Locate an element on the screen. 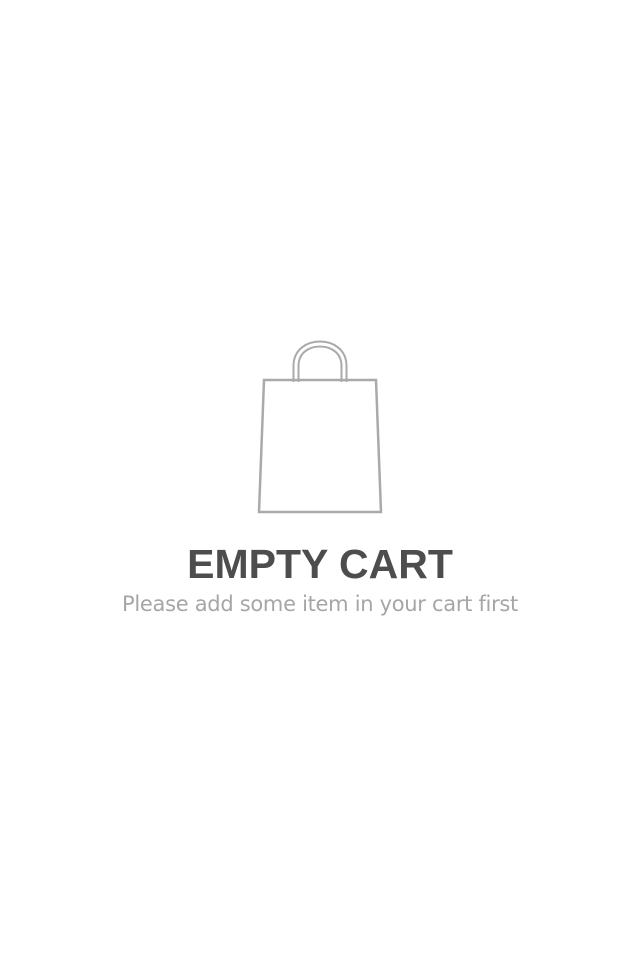 The height and width of the screenshot is (960, 640). shopping-bag-icon is located at coordinates (320, 428).